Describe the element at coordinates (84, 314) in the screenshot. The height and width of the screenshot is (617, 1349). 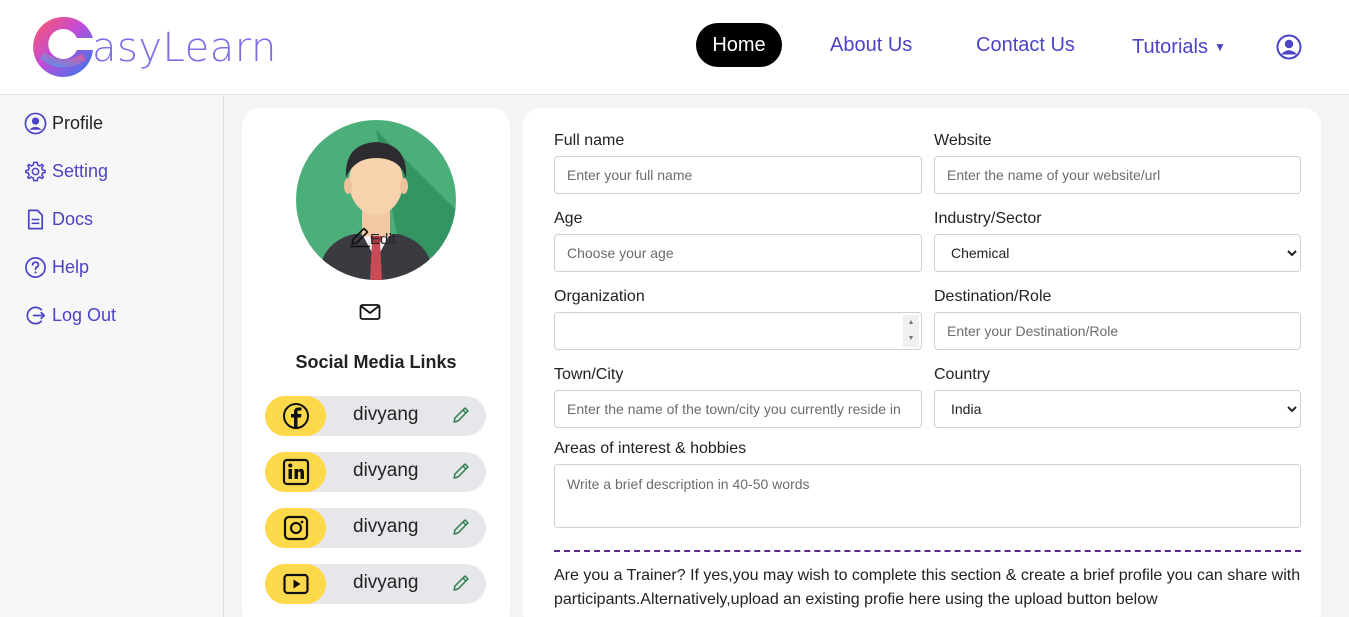
I see `sidebar-item-label: Log Out` at that location.